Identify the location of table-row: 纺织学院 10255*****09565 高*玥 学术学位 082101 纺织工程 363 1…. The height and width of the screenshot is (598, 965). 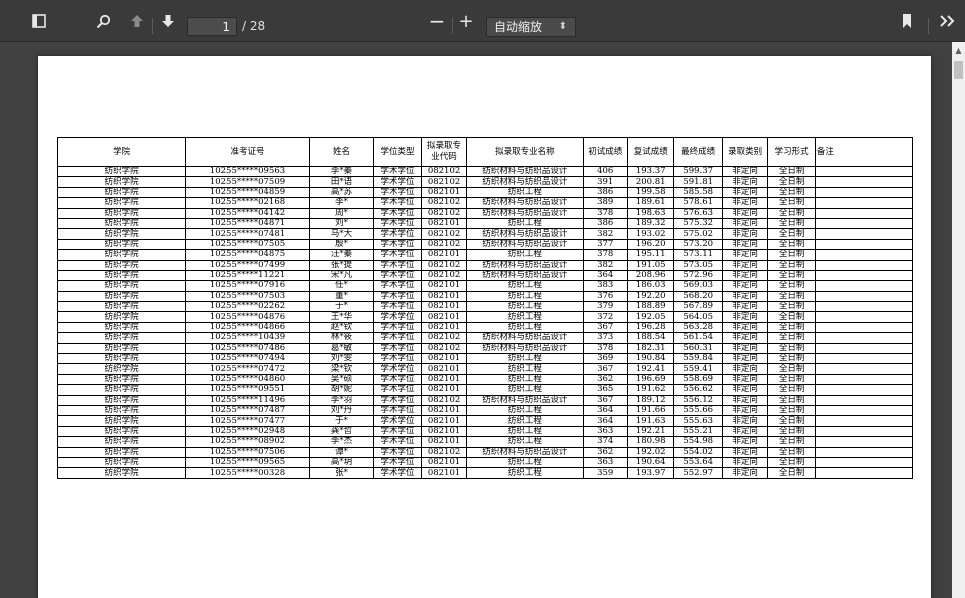
(485, 462).